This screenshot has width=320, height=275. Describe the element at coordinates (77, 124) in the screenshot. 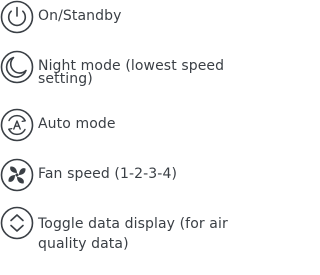

I see `legend-label: Auto mode` at that location.